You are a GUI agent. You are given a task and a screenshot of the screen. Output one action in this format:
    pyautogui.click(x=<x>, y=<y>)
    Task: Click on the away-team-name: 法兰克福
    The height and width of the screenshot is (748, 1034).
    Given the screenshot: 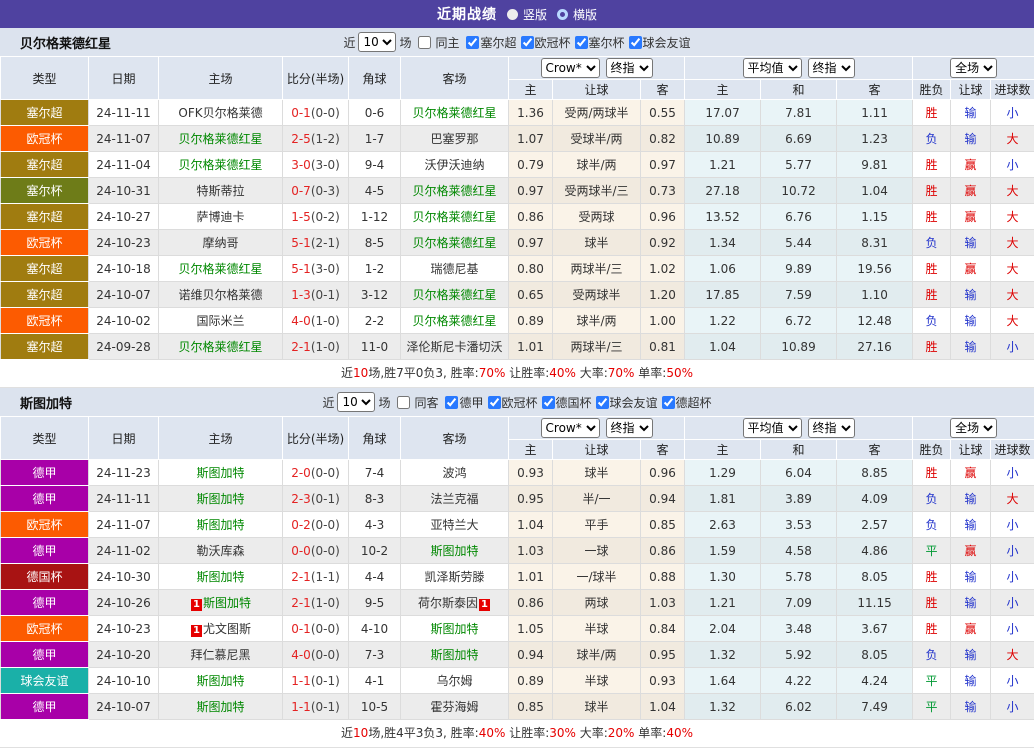 What is the action you would take?
    pyautogui.click(x=454, y=499)
    